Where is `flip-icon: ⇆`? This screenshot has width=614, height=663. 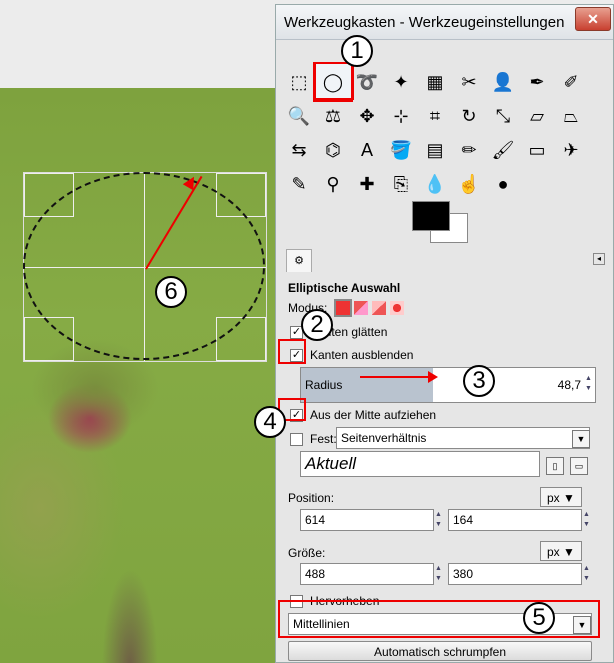
flip-icon: ⇆ is located at coordinates (299, 150).